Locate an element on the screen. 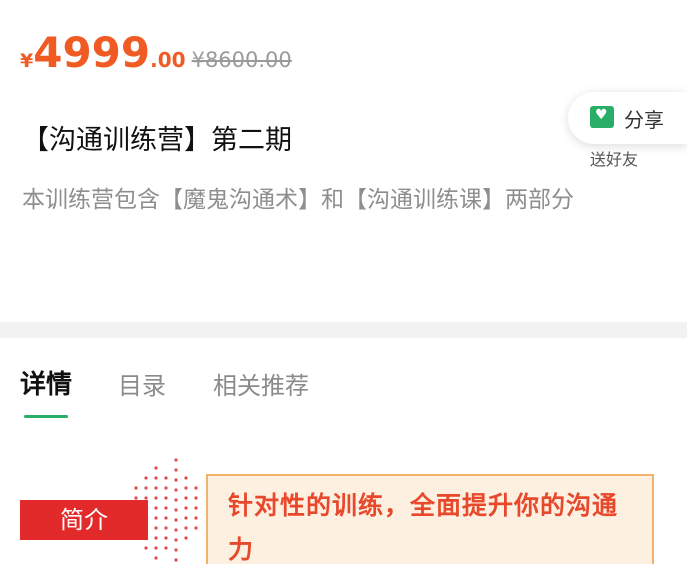 The height and width of the screenshot is (564, 687). share-button: 分享 is located at coordinates (627, 118).